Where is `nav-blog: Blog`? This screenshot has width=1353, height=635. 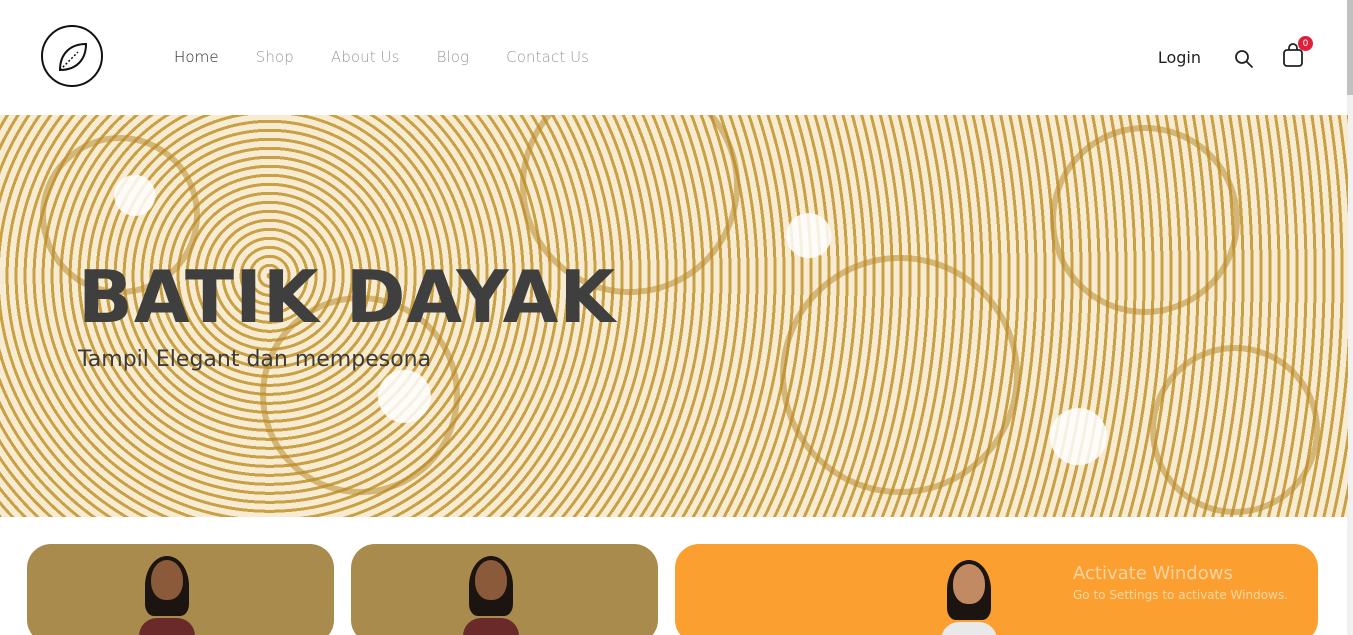
nav-blog: Blog is located at coordinates (453, 57).